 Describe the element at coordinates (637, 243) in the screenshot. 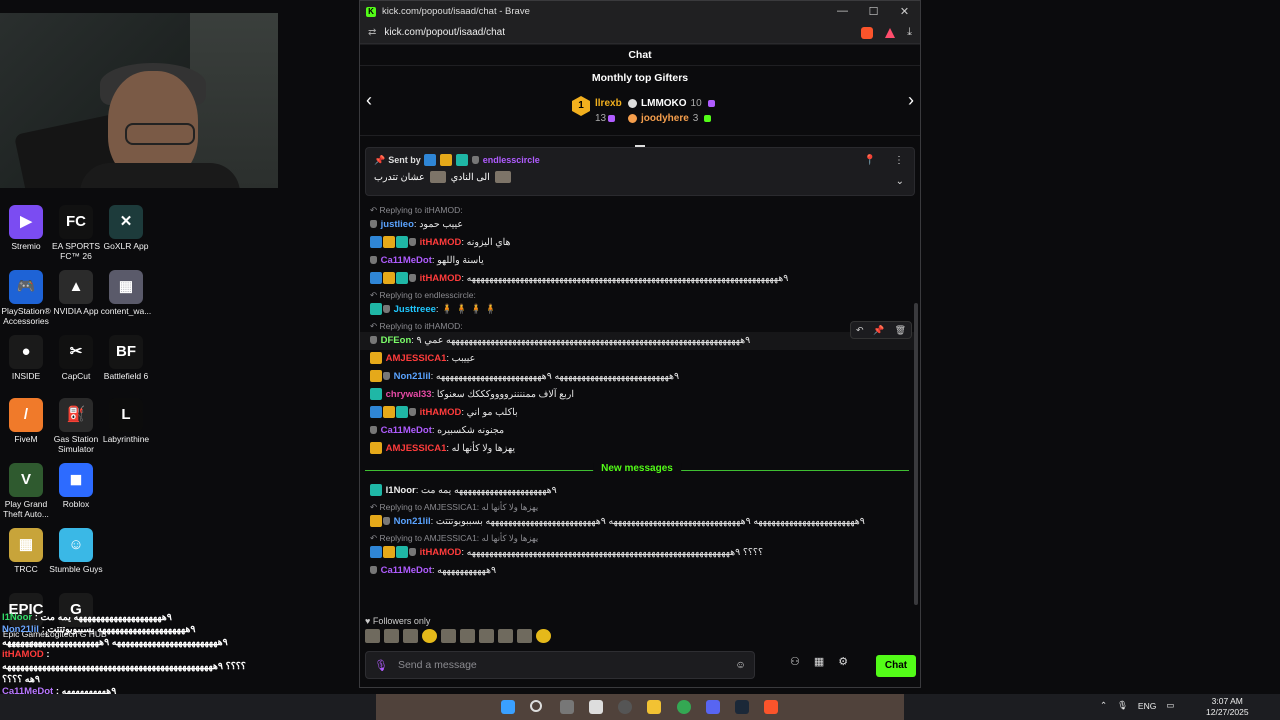

I see `chat-message: itHAMOD: هاي اليزونه` at that location.